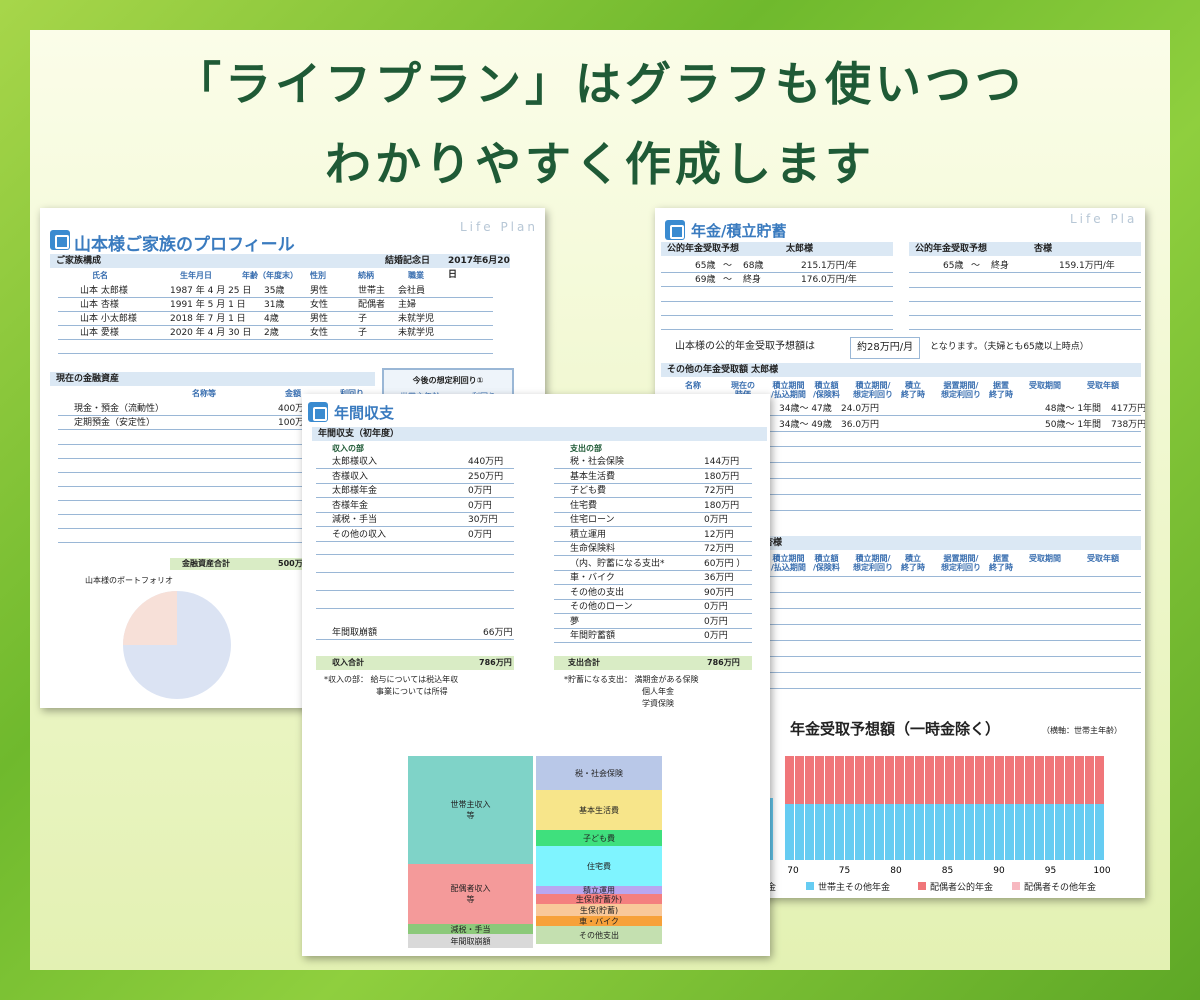  I want to click on legend-series-3: 配偶者その他年金, so click(1060, 888).